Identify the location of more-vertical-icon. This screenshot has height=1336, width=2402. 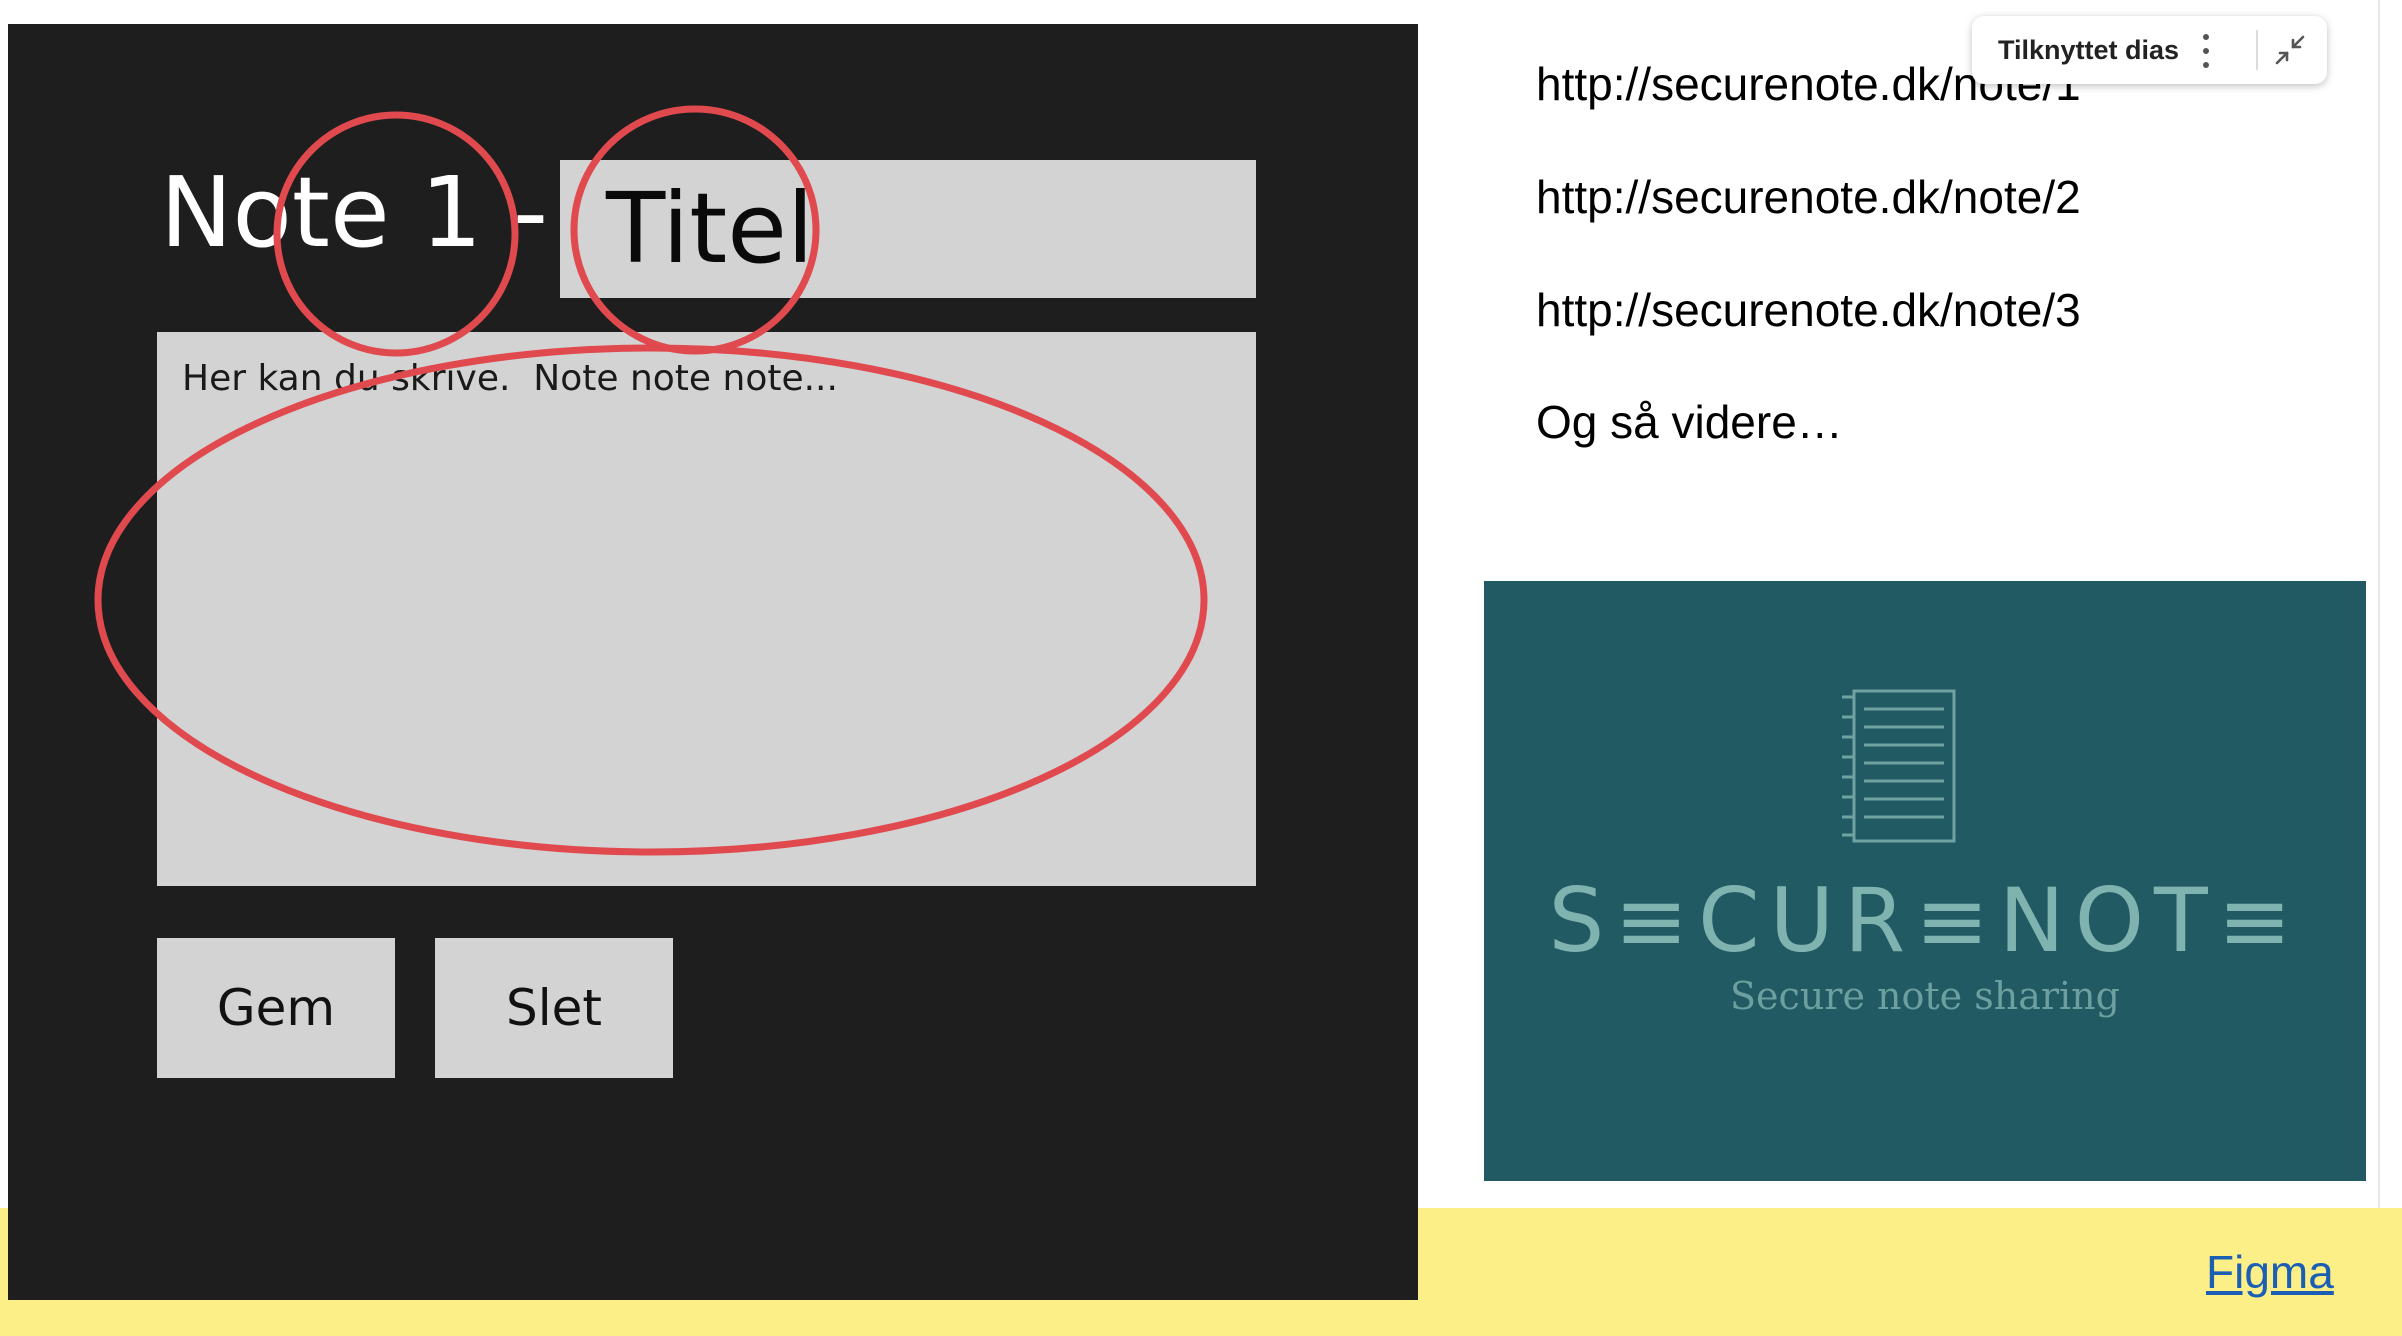
(2206, 51).